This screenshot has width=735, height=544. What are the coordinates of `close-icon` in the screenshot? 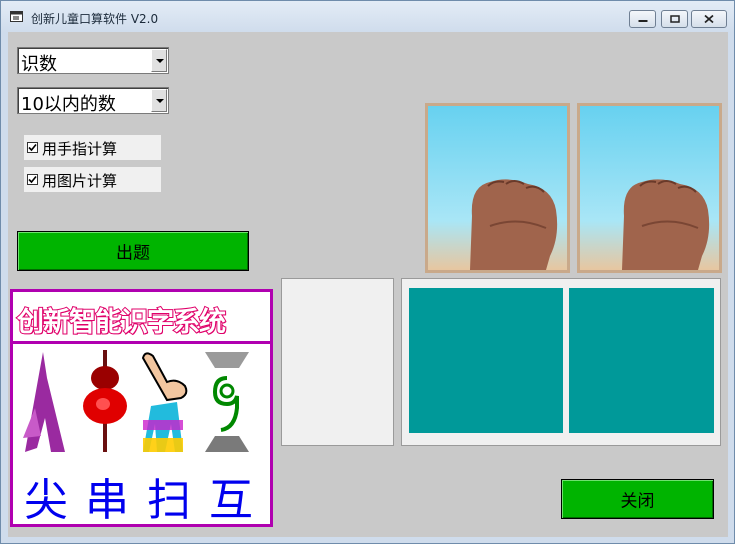 It's located at (709, 19).